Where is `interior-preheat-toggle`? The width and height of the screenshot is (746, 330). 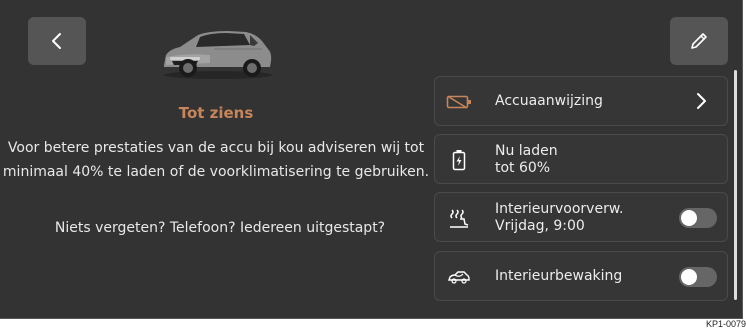 interior-preheat-toggle is located at coordinates (698, 218).